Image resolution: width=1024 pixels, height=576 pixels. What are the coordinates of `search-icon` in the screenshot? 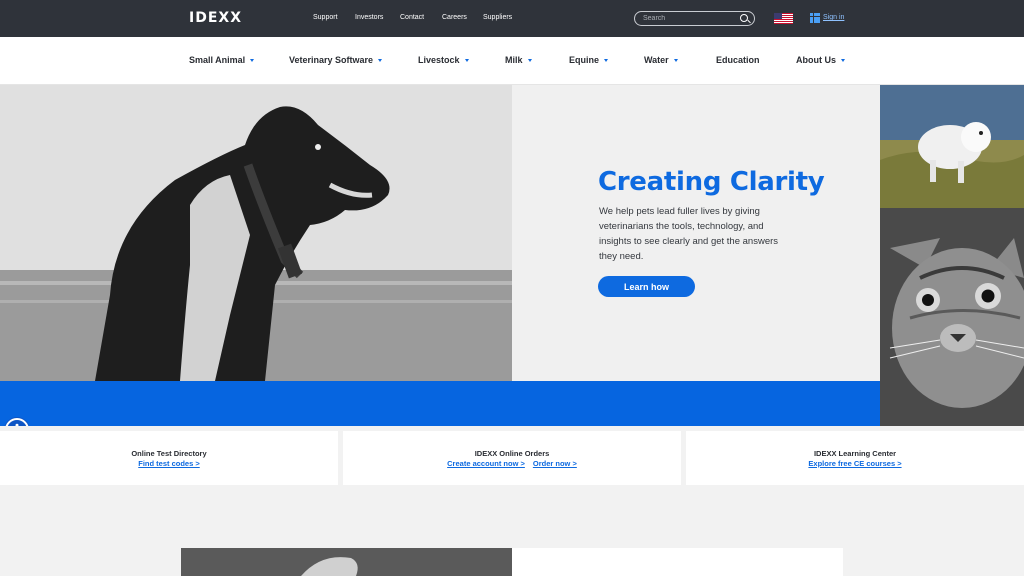 It's located at (744, 18).